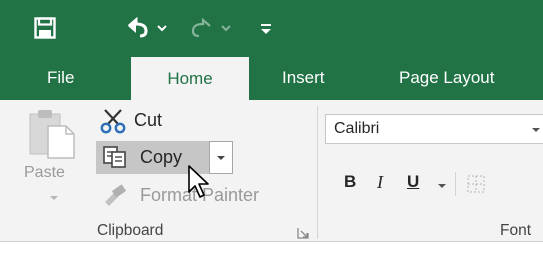 This screenshot has height=261, width=543. I want to click on bold-button: B, so click(351, 182).